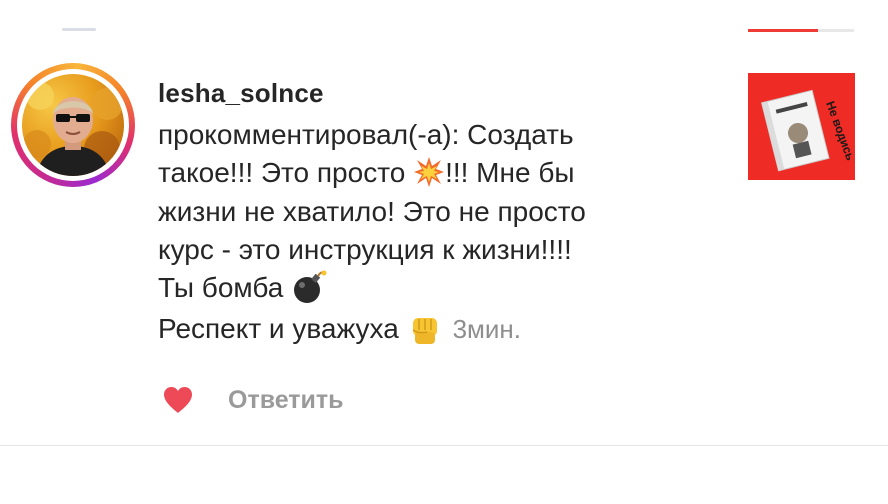 Image resolution: width=888 pixels, height=504 pixels. I want to click on comment-line: жизни не хватило! Это не просто, so click(443, 212).